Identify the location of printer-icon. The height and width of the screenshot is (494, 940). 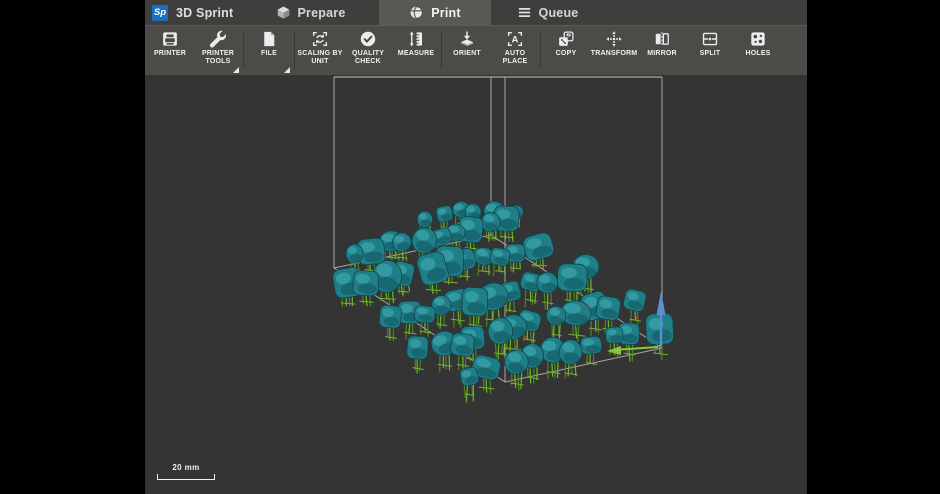
(170, 39).